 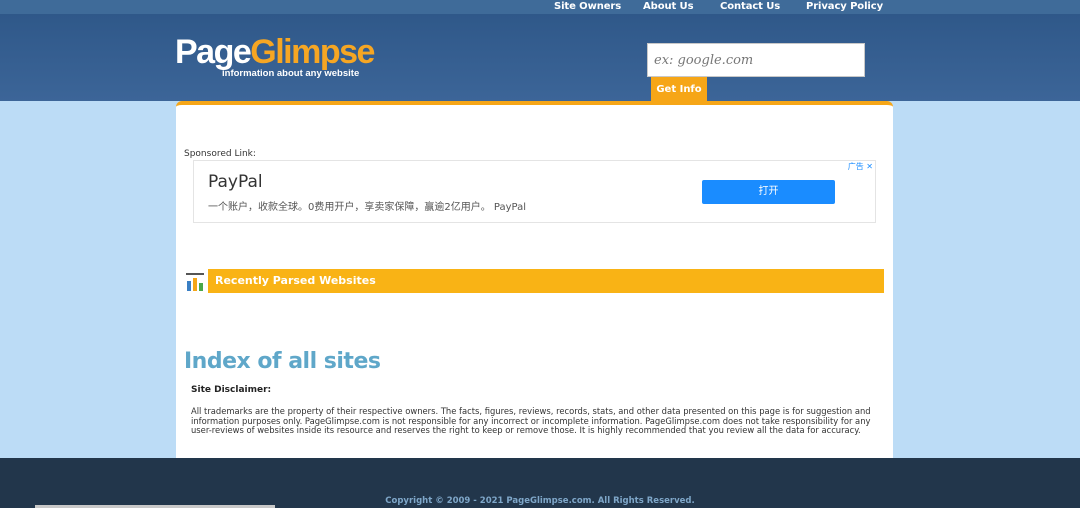 What do you see at coordinates (679, 89) in the screenshot?
I see `get-info-button: Get Info` at bounding box center [679, 89].